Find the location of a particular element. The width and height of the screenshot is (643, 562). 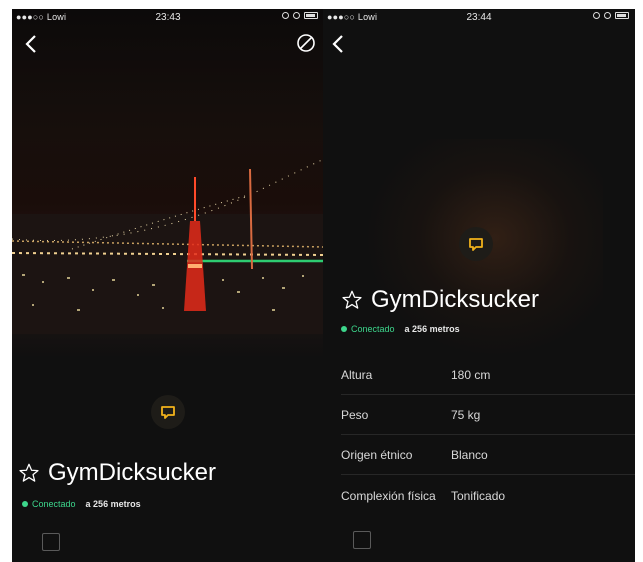

attribute-row-weight: Peso 75 kg is located at coordinates (488, 415).